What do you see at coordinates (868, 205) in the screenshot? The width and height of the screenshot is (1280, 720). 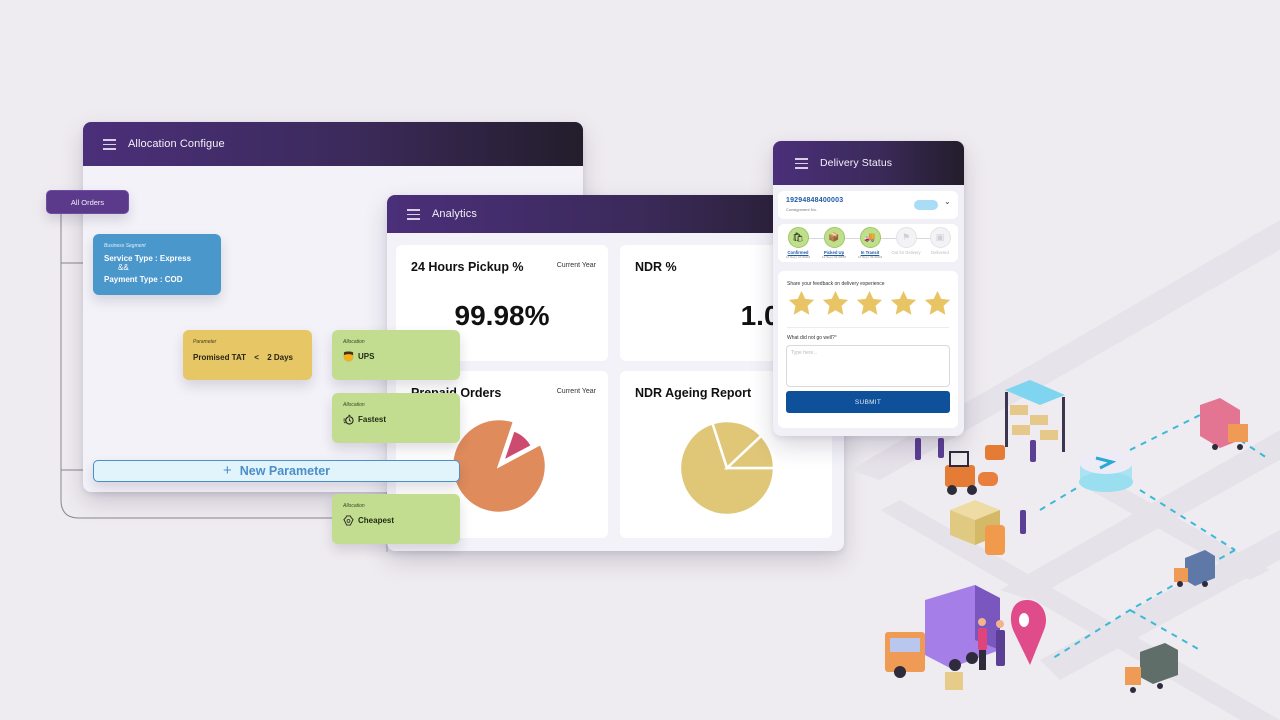 I see `consignment-card: 19294848400003 Consignment No. ⌄` at bounding box center [868, 205].